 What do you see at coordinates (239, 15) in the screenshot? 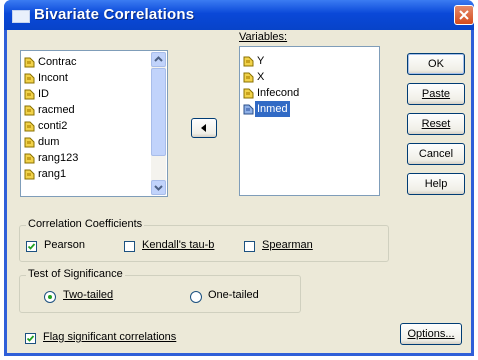
I see `title-bar: Bivariate Correlations` at bounding box center [239, 15].